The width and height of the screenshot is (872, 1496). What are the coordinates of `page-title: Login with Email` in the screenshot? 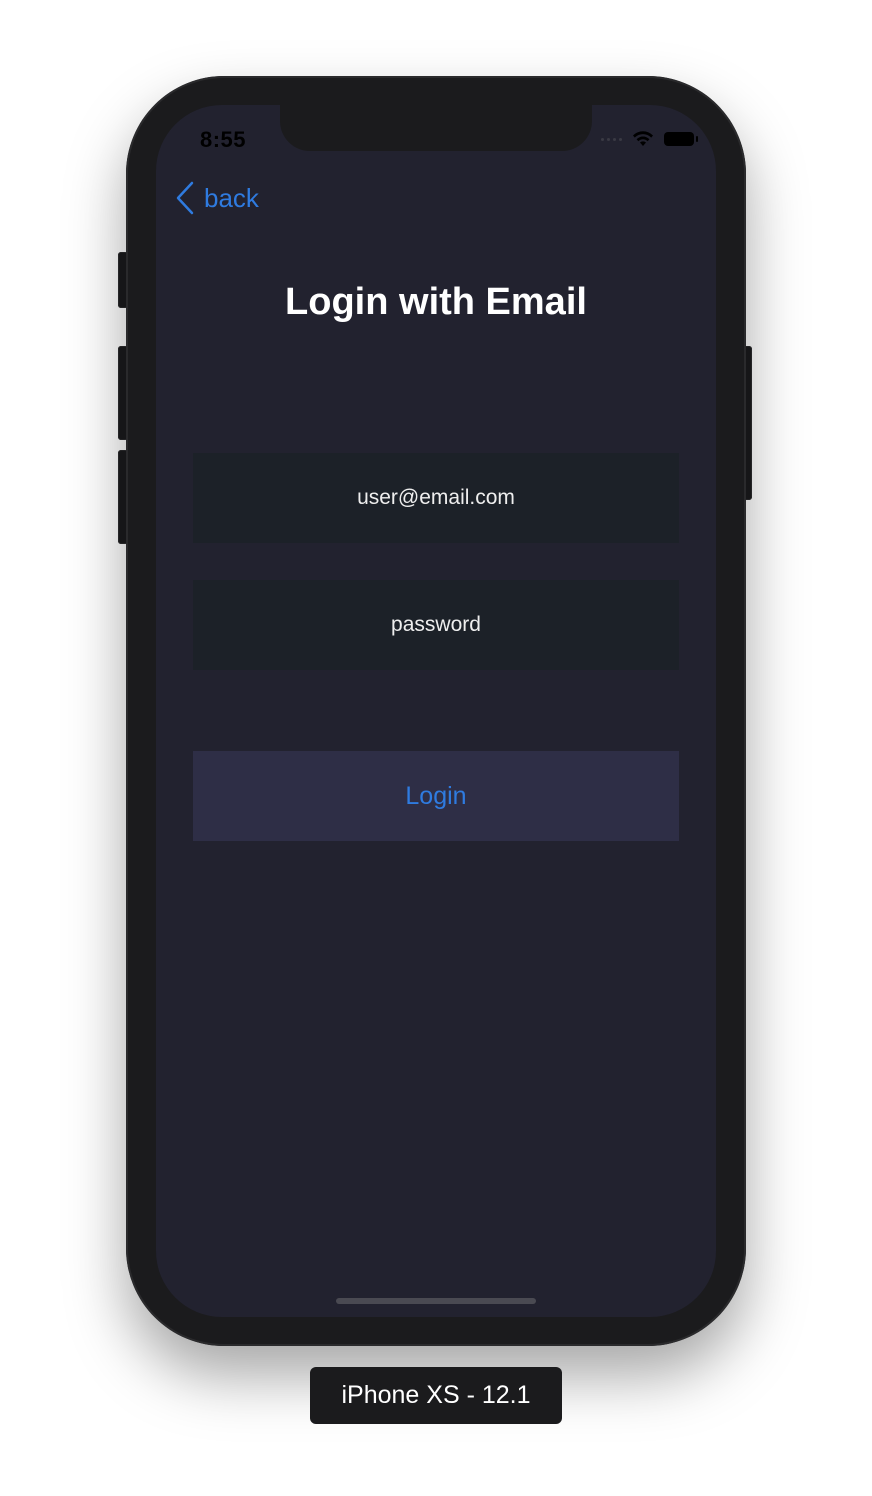 It's located at (436, 302).